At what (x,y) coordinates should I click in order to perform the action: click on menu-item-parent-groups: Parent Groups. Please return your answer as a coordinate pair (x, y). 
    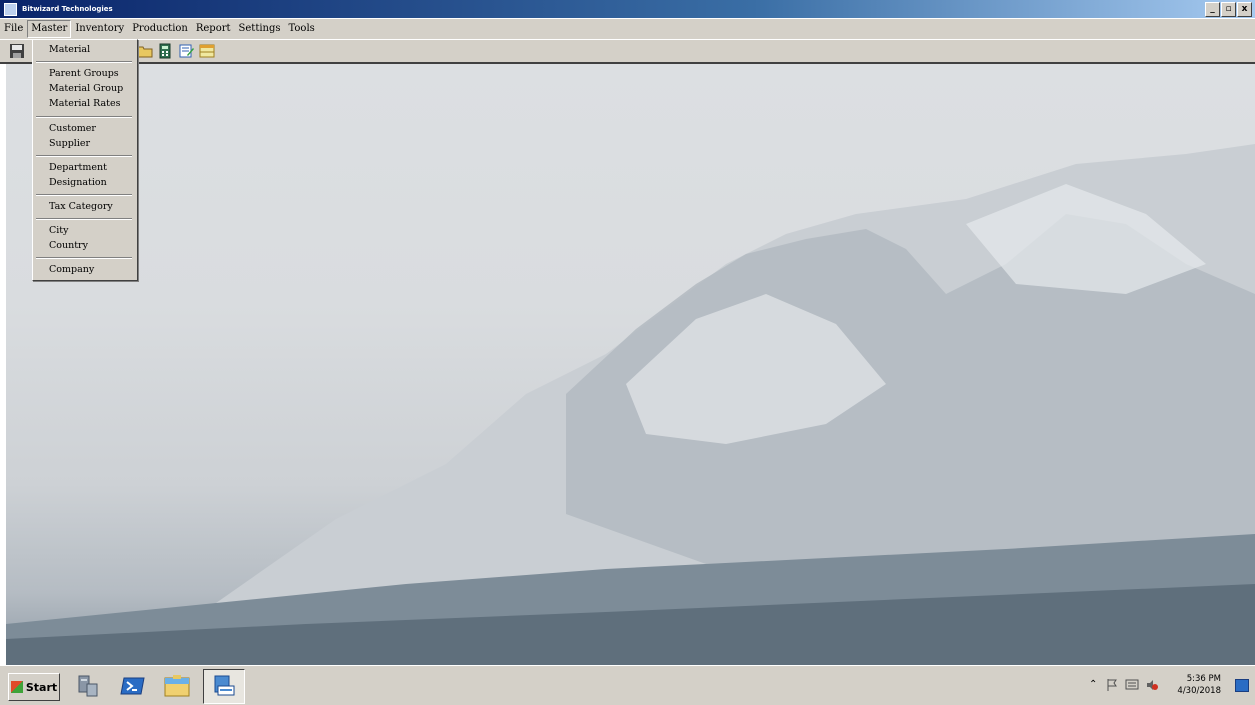
    Looking at the image, I should click on (84, 73).